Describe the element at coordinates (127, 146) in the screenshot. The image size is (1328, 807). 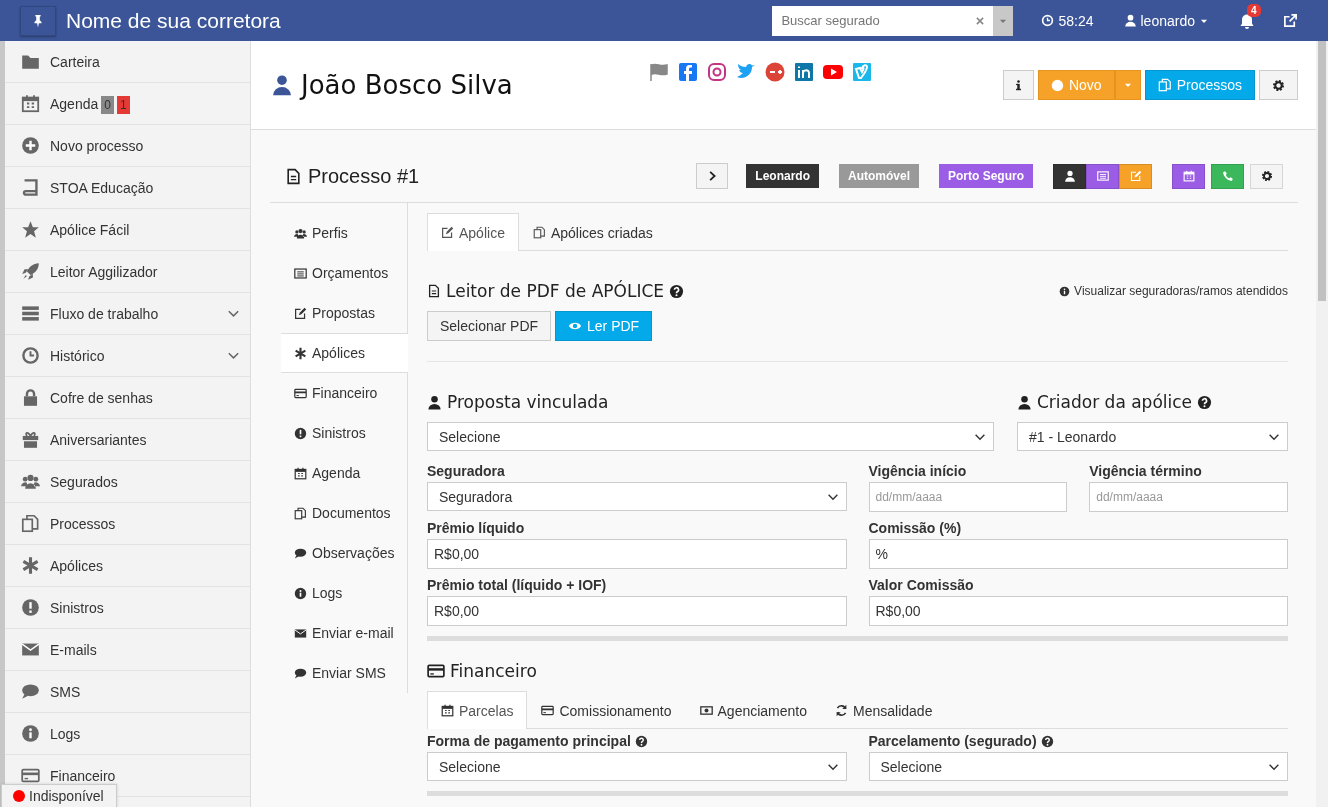
I see `sidebar-item: Novo processo` at that location.